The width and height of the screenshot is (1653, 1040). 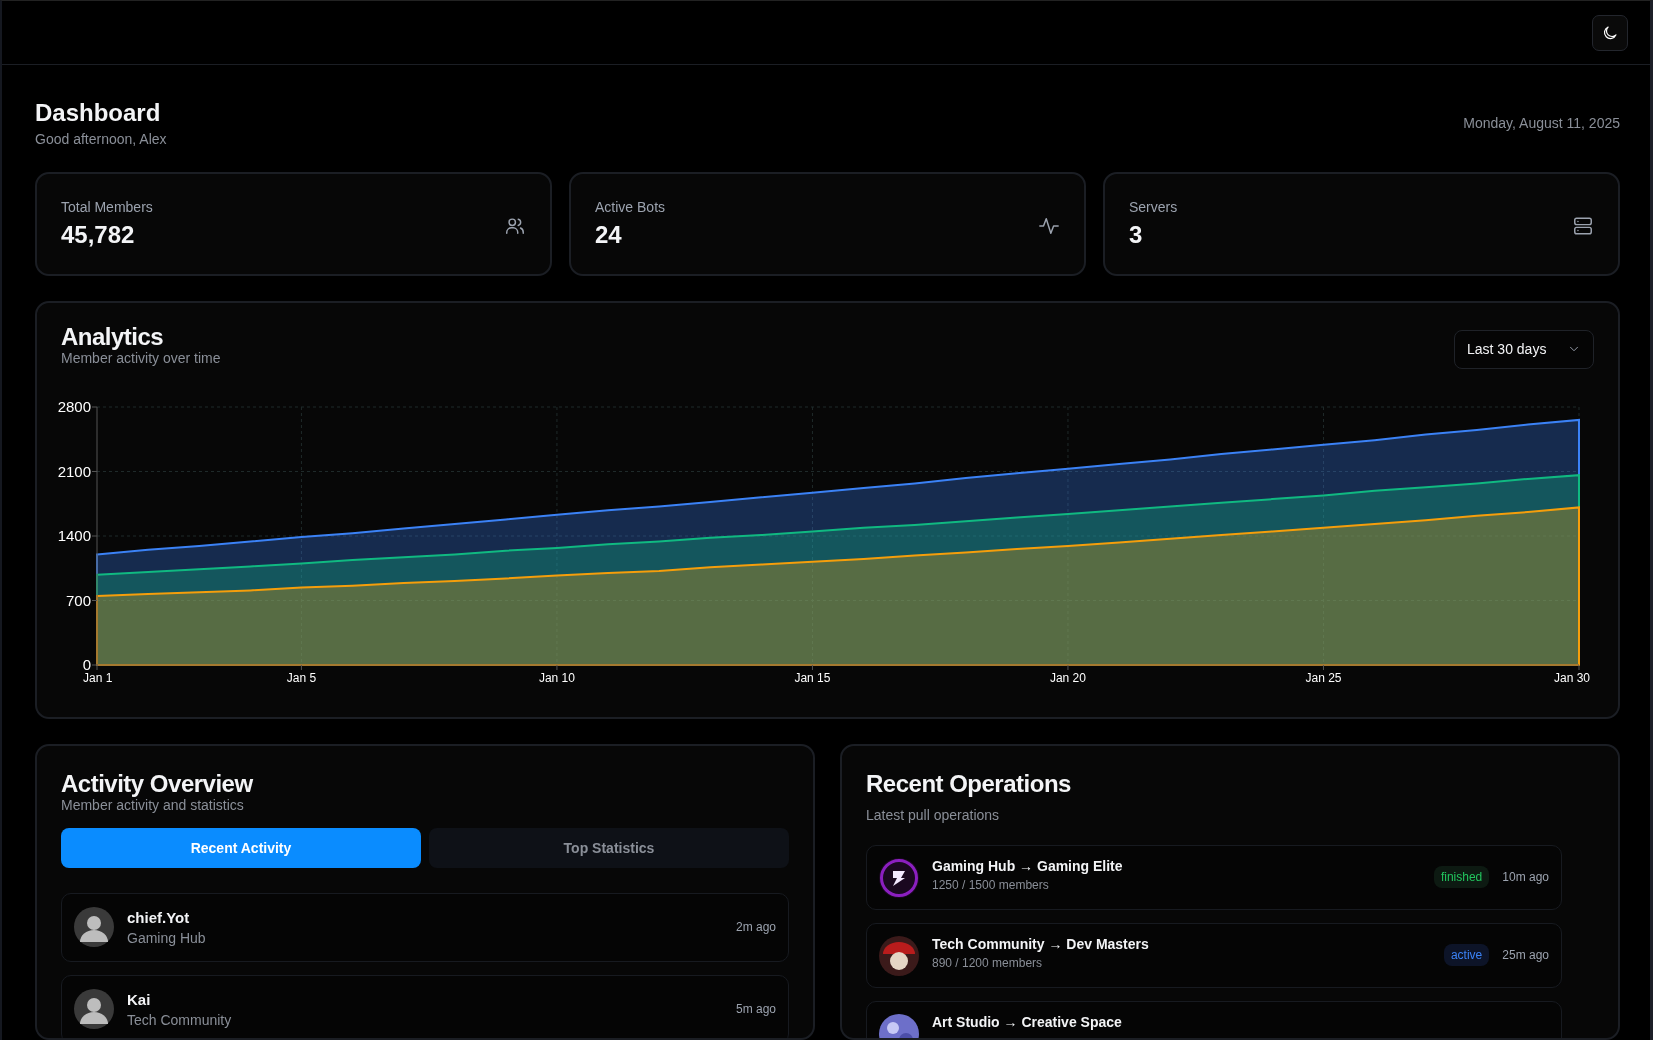 What do you see at coordinates (425, 1006) in the screenshot?
I see `activity-item: Kai Tech Community 5m ago` at bounding box center [425, 1006].